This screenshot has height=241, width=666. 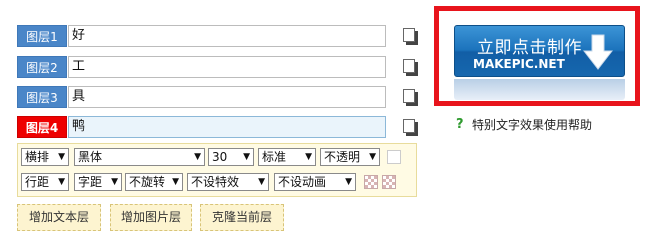 I want to click on layer-row-2: 图层2 工, so click(x=224, y=67).